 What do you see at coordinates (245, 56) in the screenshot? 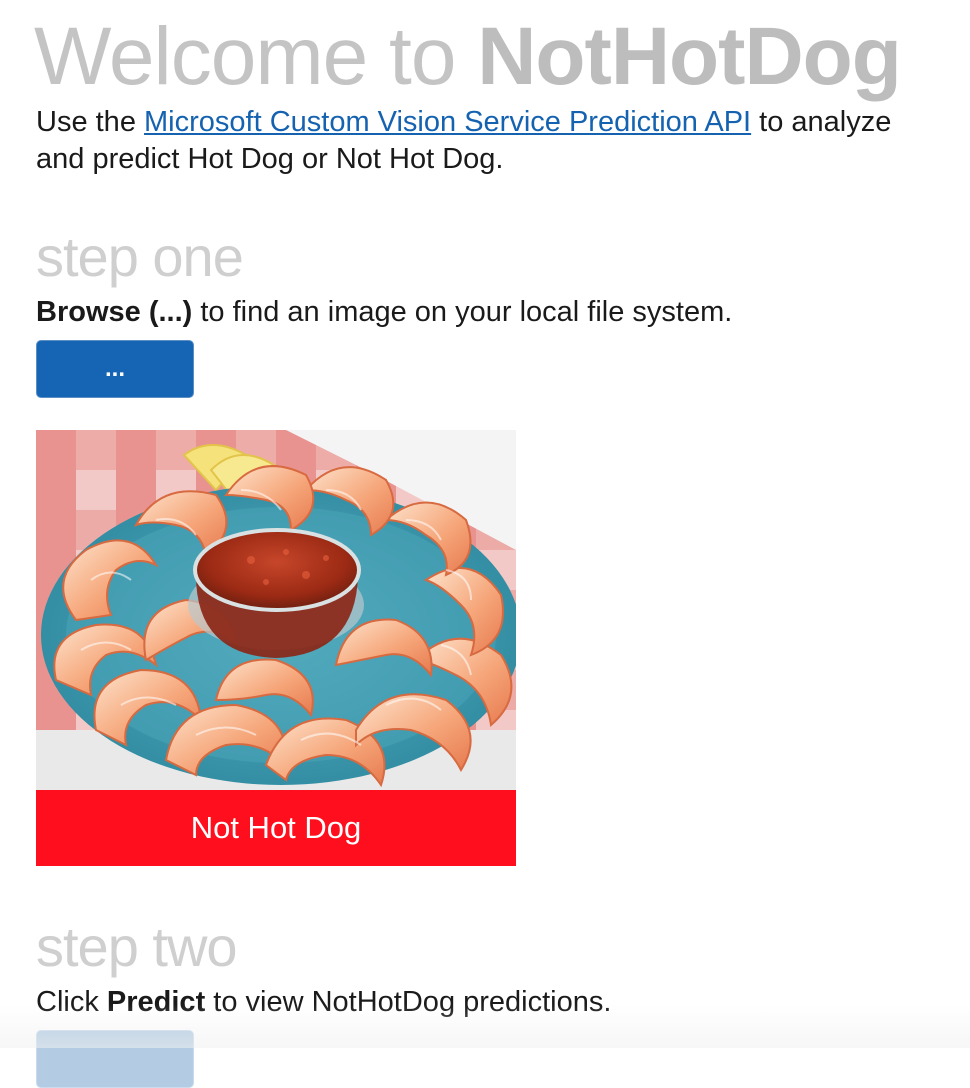
I see `title-prefix: Welcome to` at bounding box center [245, 56].